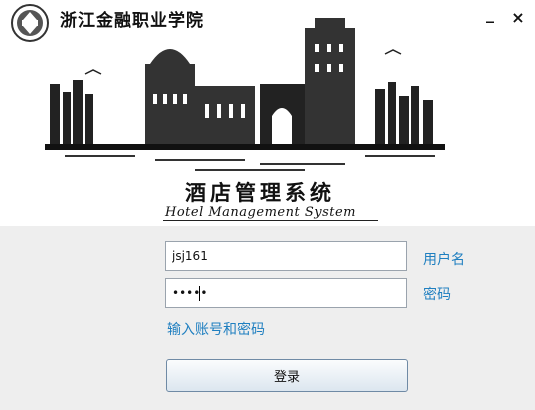  What do you see at coordinates (286, 256) in the screenshot?
I see `username-input` at bounding box center [286, 256].